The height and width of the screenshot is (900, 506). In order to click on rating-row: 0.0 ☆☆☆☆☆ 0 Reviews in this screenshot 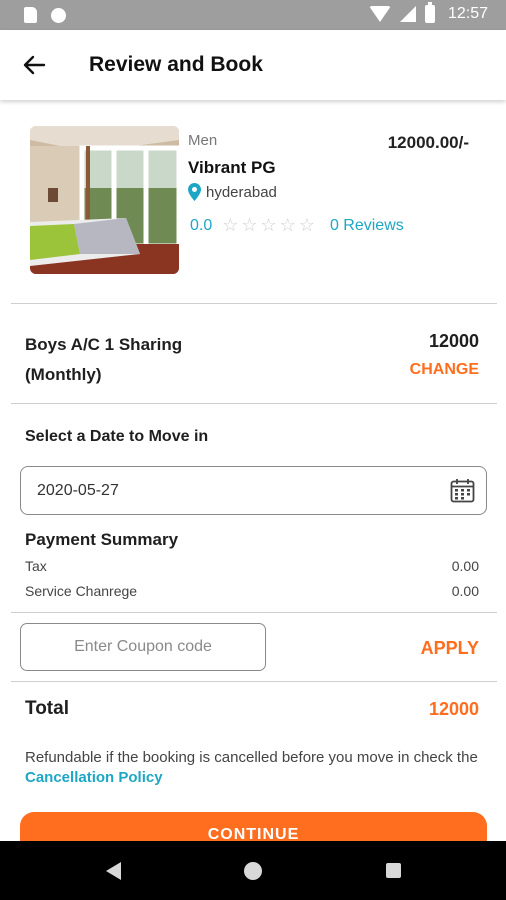, I will do `click(297, 225)`.